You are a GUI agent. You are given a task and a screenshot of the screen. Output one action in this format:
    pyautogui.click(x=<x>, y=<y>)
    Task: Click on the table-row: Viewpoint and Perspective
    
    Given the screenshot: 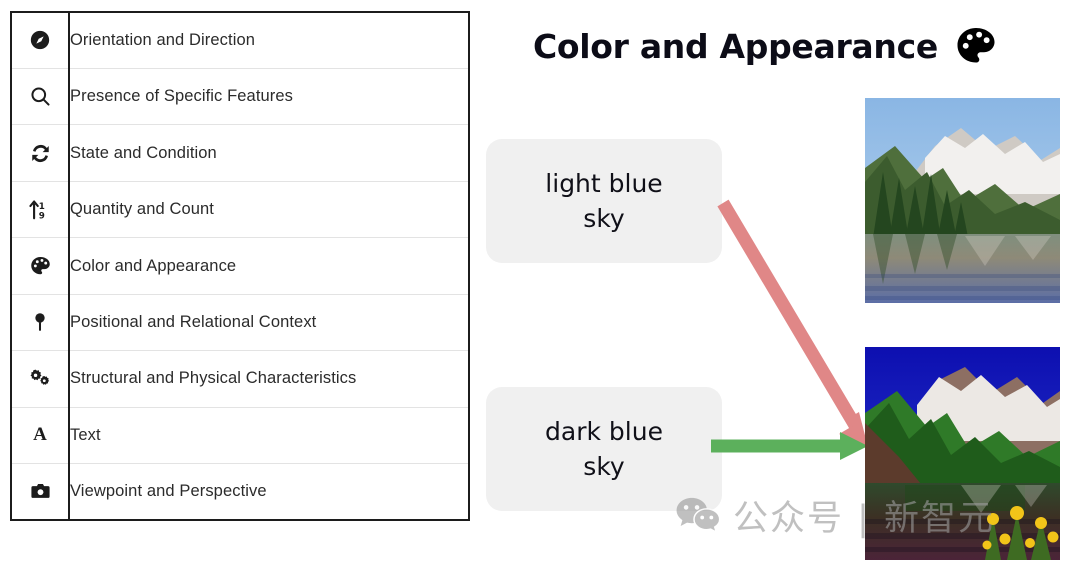 What is the action you would take?
    pyautogui.click(x=240, y=491)
    